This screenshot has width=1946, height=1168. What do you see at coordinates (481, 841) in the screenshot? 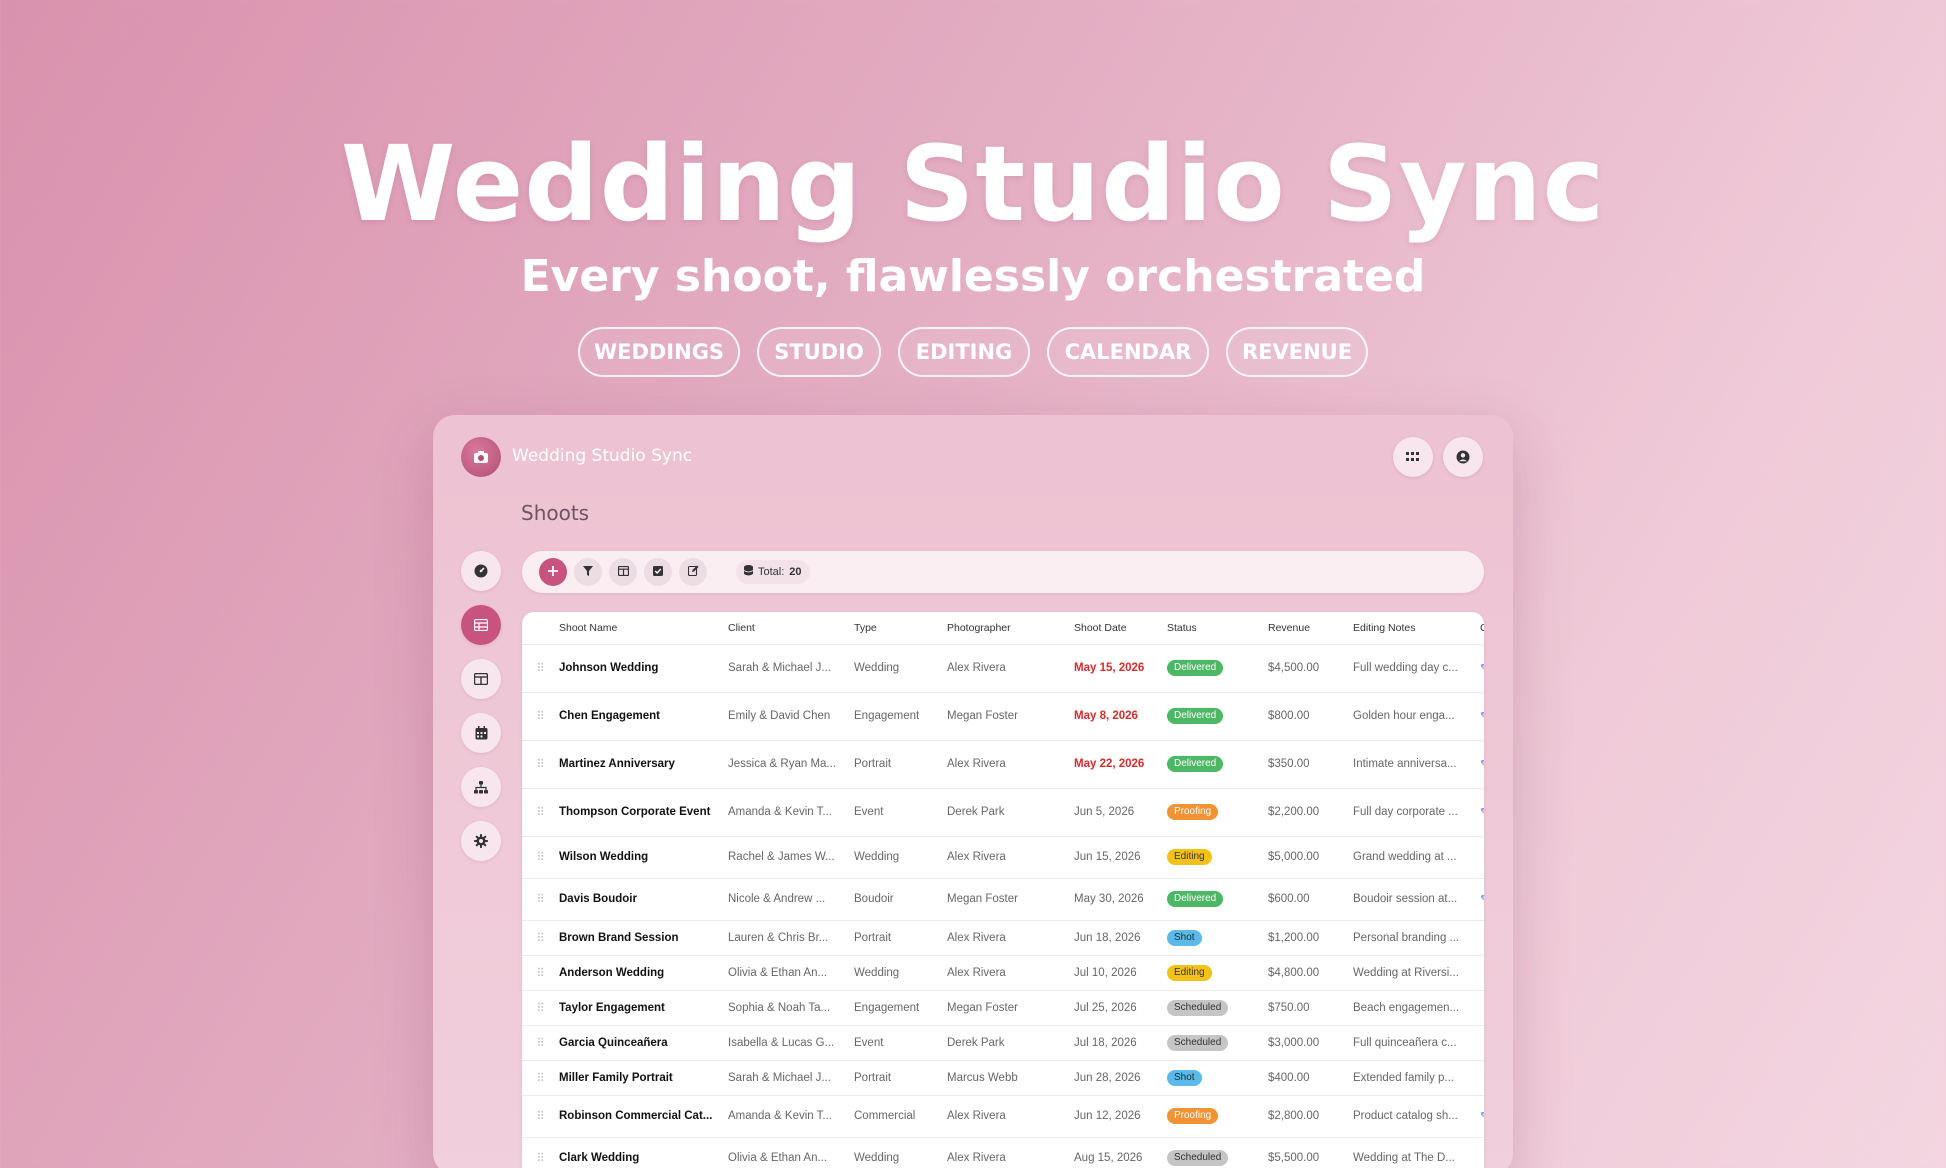
I see `settings-icon` at bounding box center [481, 841].